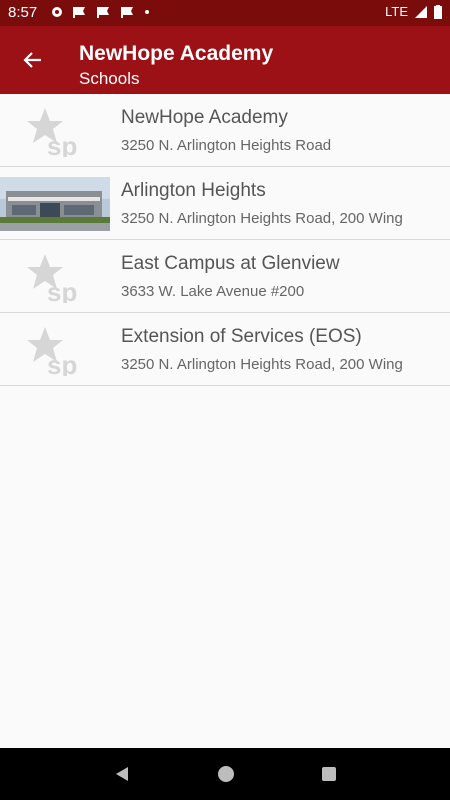 Image resolution: width=450 pixels, height=800 pixels. I want to click on home-circle-icon, so click(226, 774).